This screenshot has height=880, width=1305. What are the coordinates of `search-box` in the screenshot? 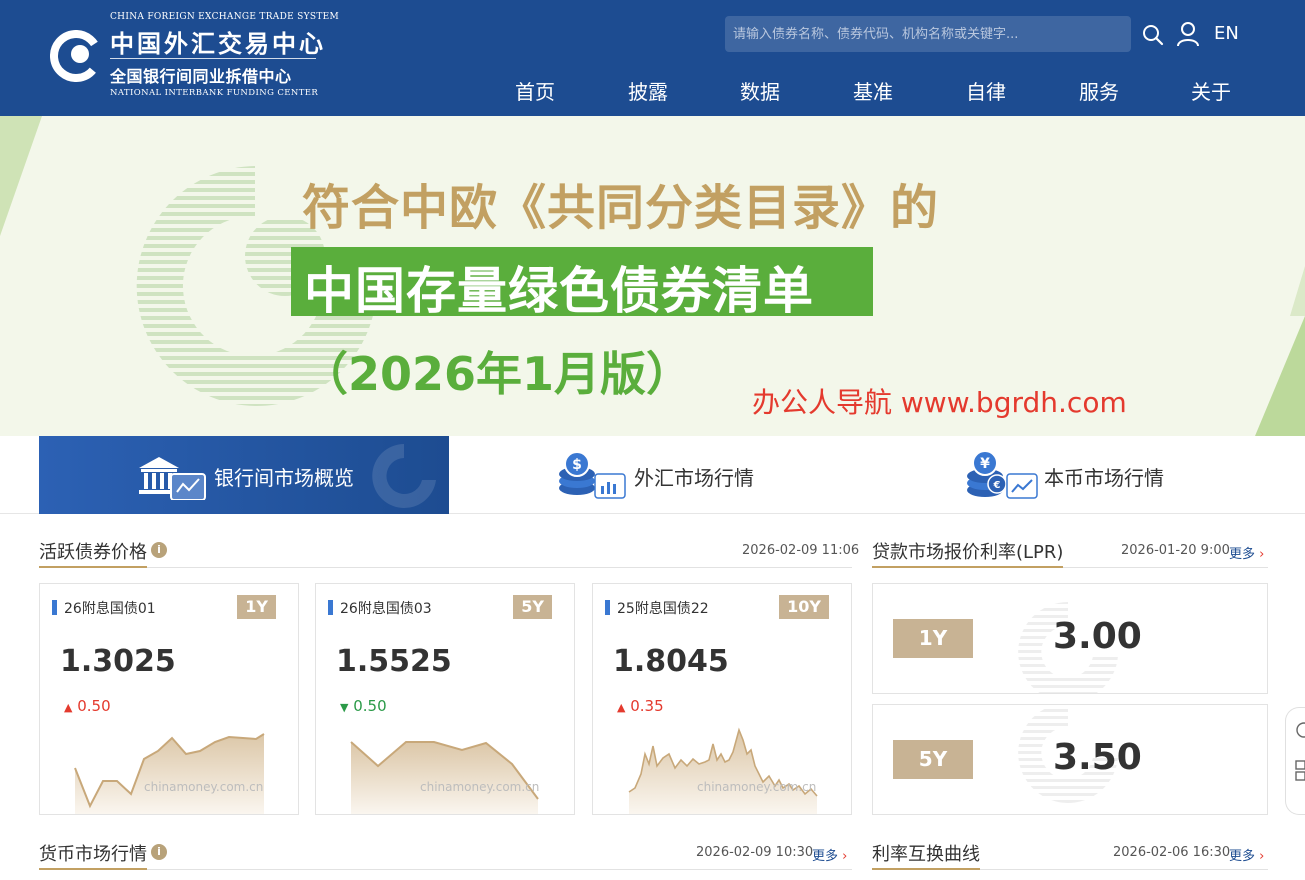 It's located at (928, 34).